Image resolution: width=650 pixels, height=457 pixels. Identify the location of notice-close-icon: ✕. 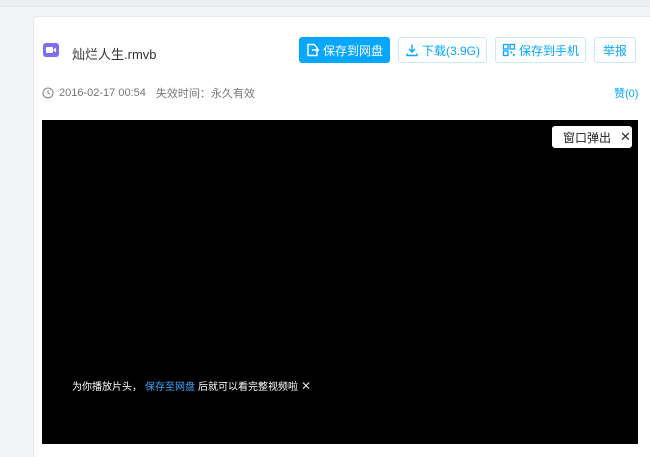
(306, 386).